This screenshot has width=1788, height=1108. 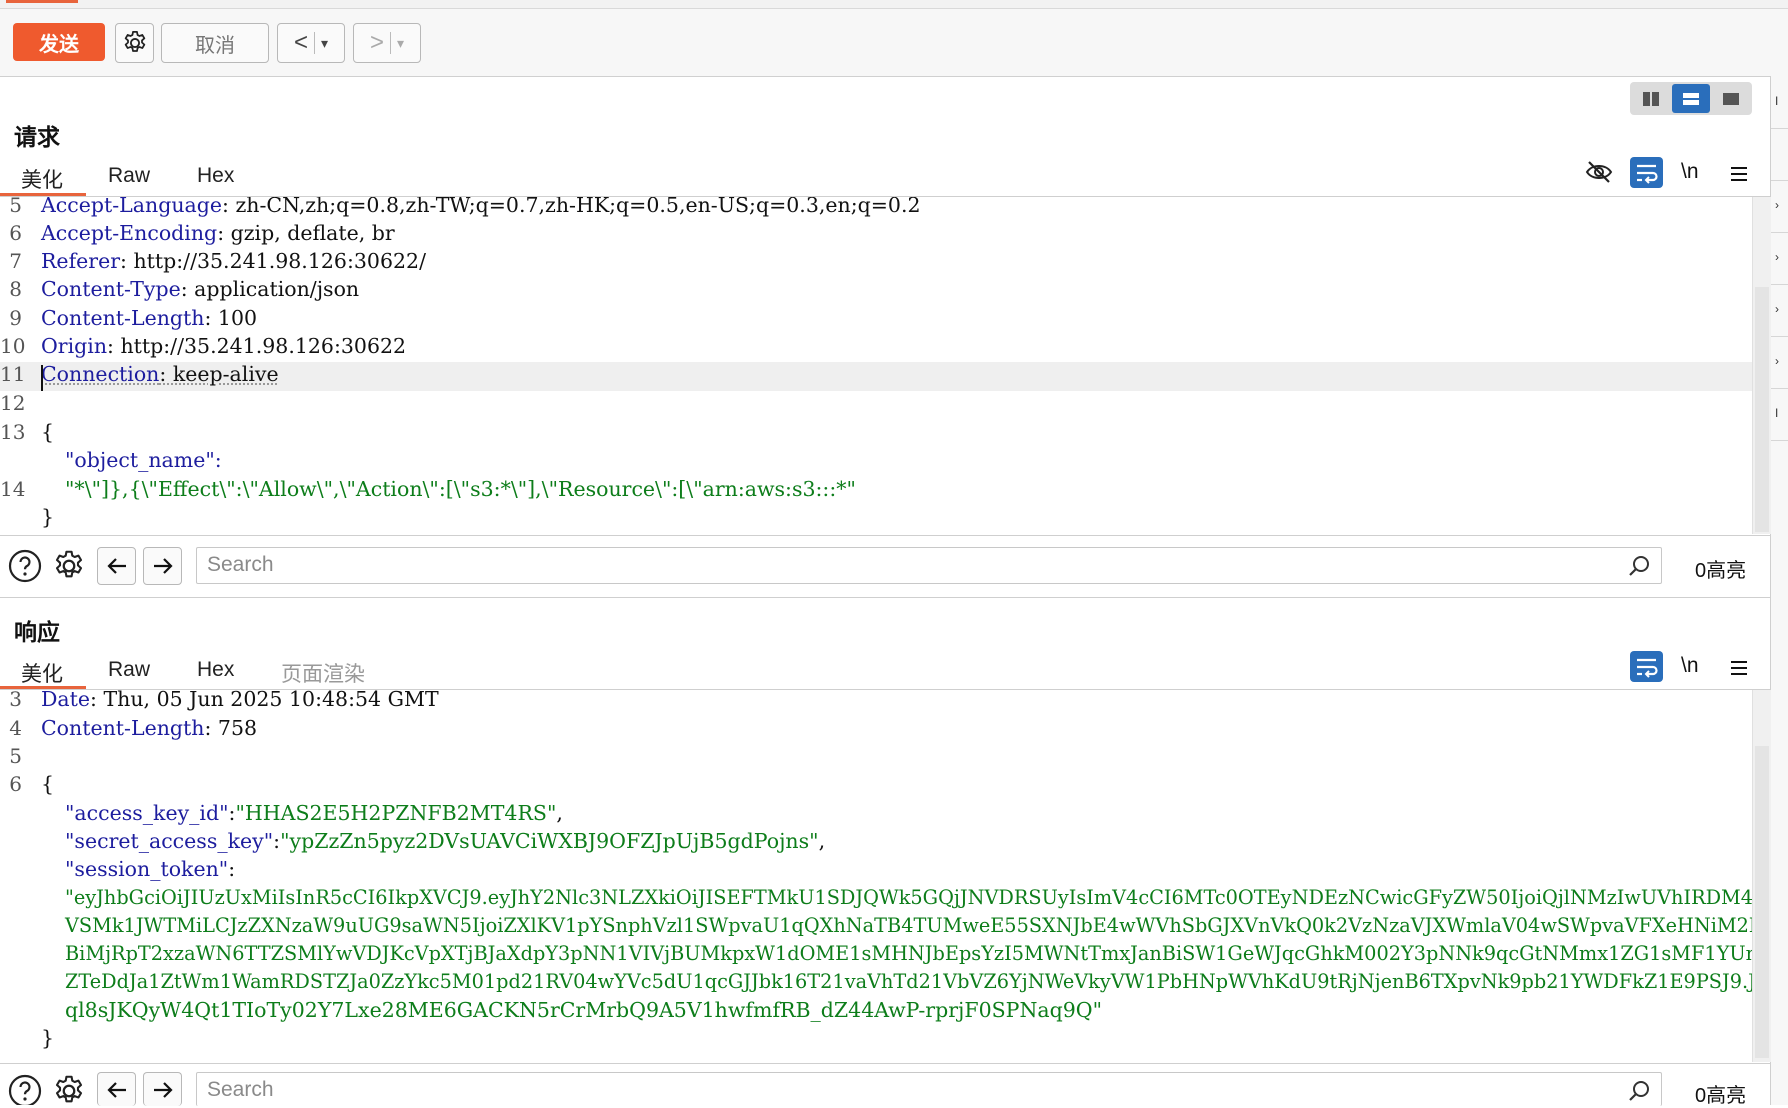 I want to click on inspector-tab-1: I, so click(x=1779, y=102).